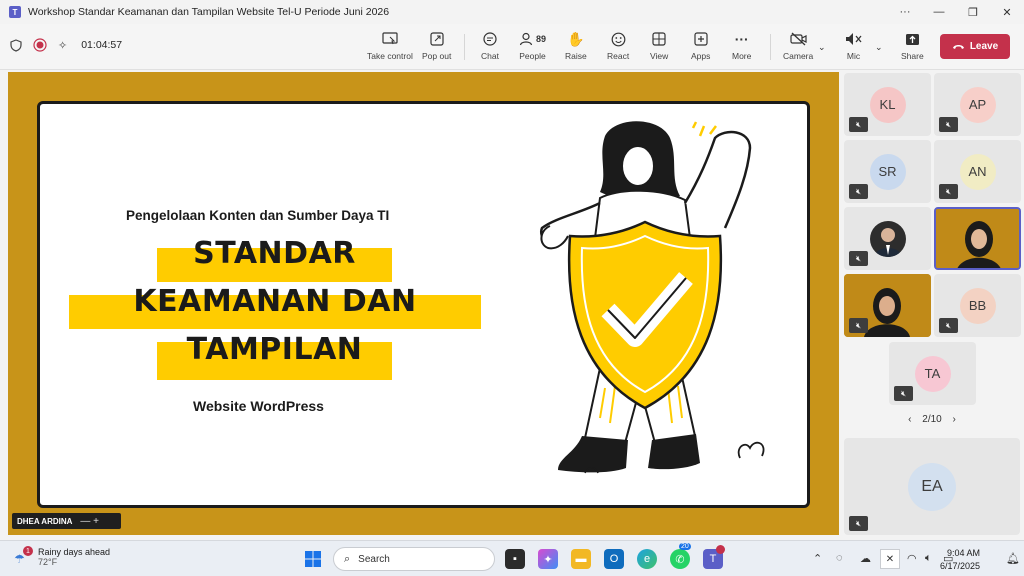 The image size is (1024, 576). What do you see at coordinates (390, 48) in the screenshot?
I see `take-control-button: Take control` at bounding box center [390, 48].